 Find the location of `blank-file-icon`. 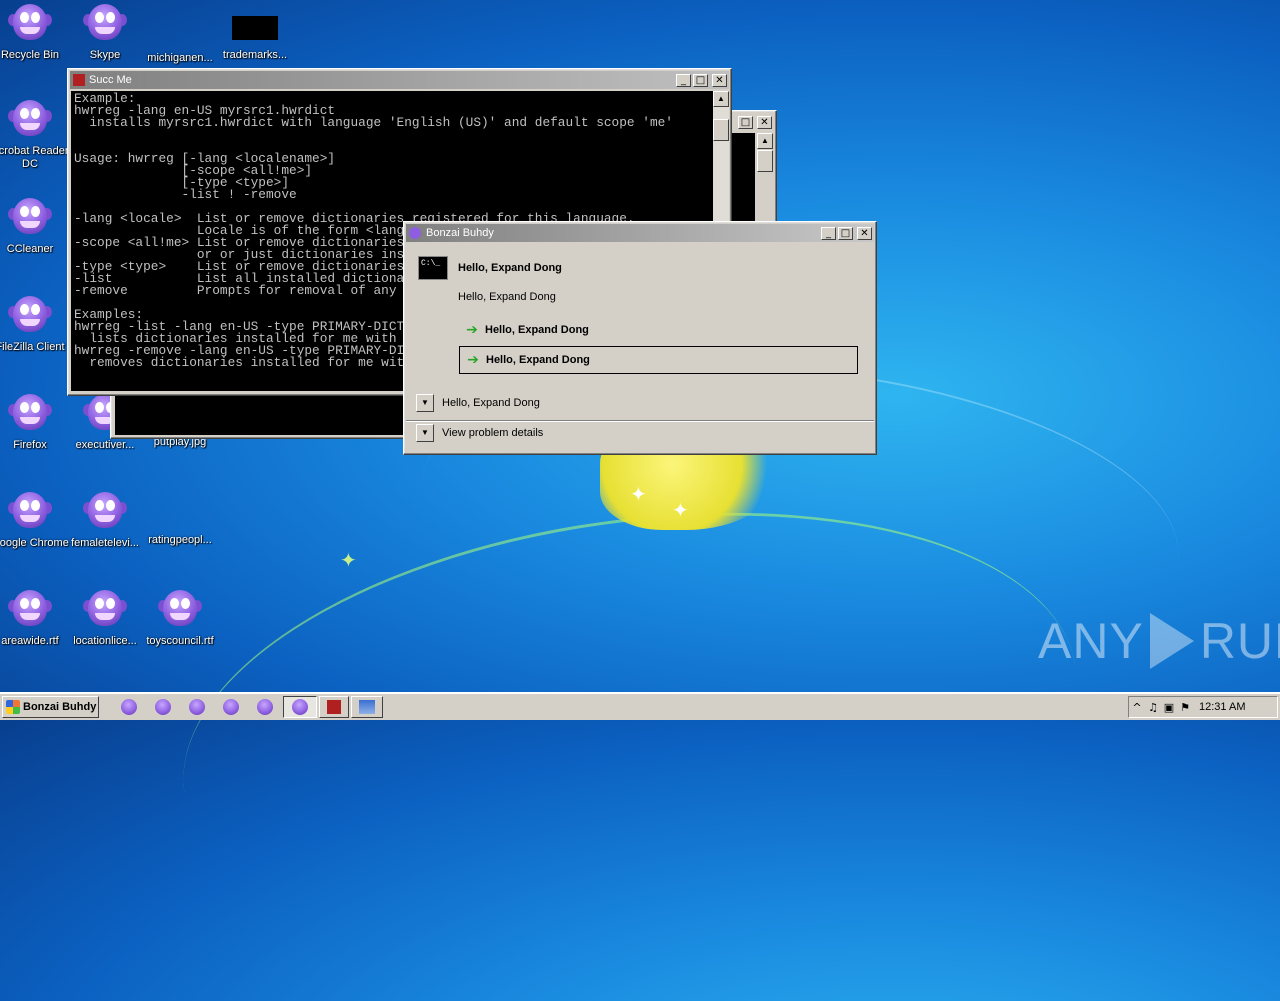

blank-file-icon is located at coordinates (180, 28).